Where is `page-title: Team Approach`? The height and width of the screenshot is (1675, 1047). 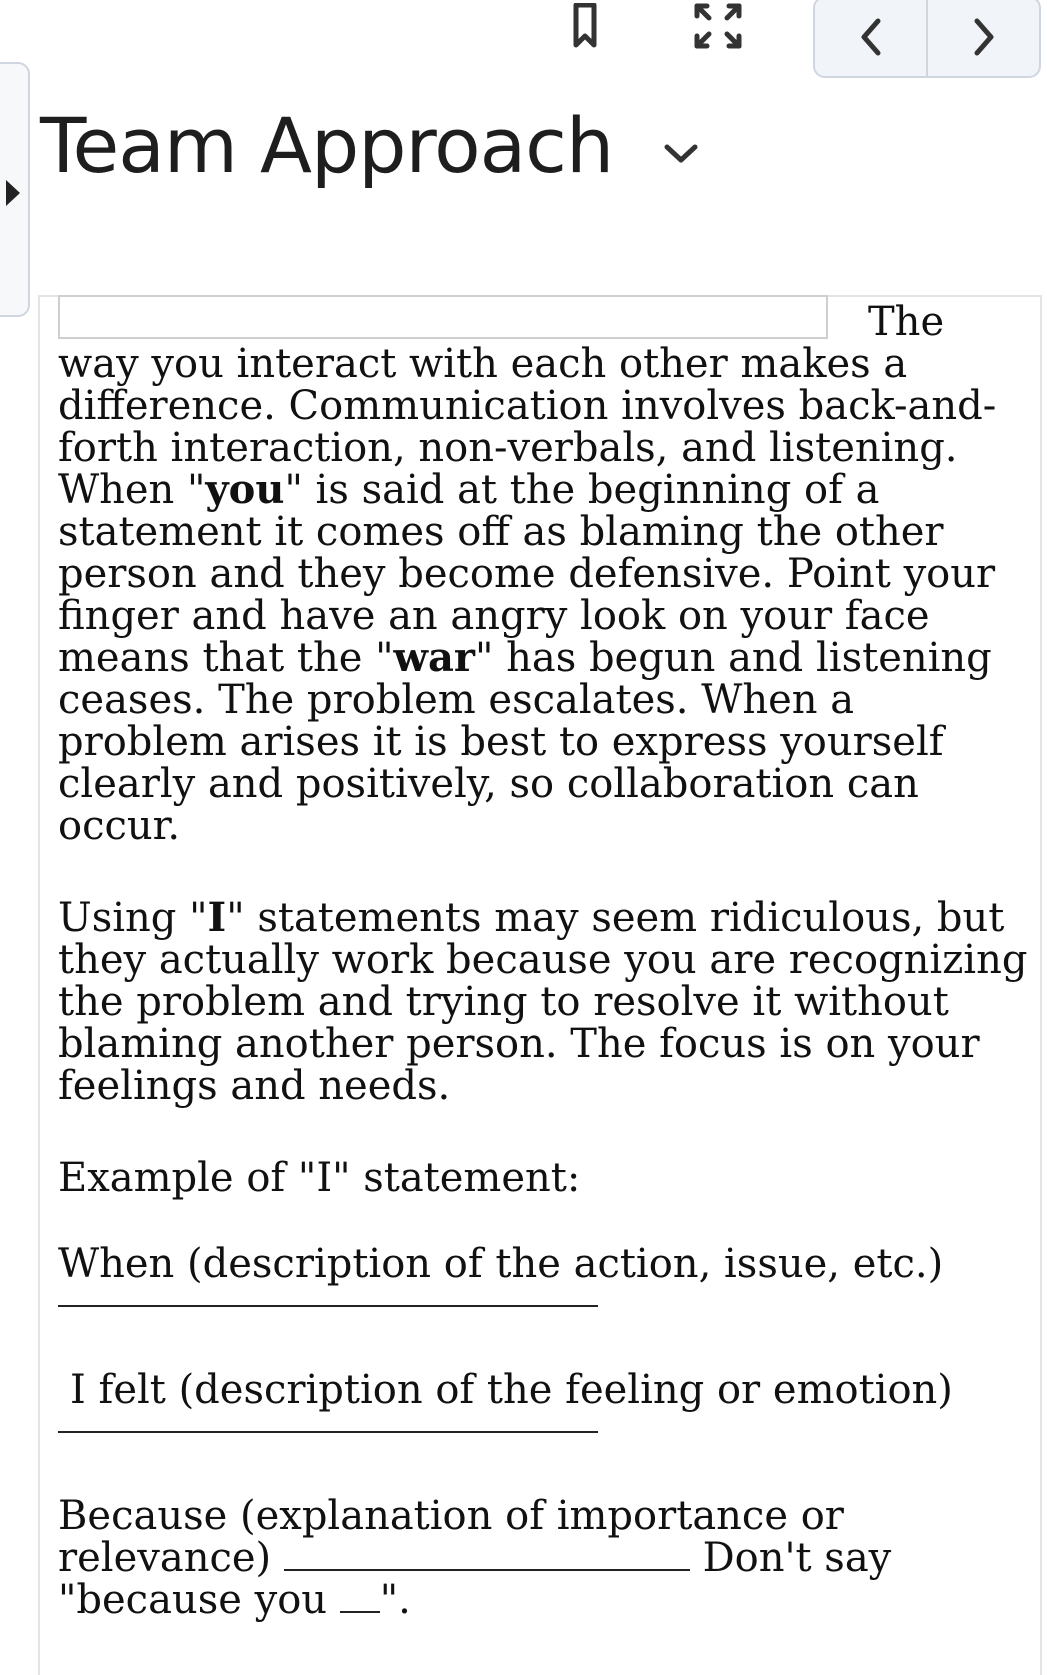
page-title: Team Approach is located at coordinates (327, 145).